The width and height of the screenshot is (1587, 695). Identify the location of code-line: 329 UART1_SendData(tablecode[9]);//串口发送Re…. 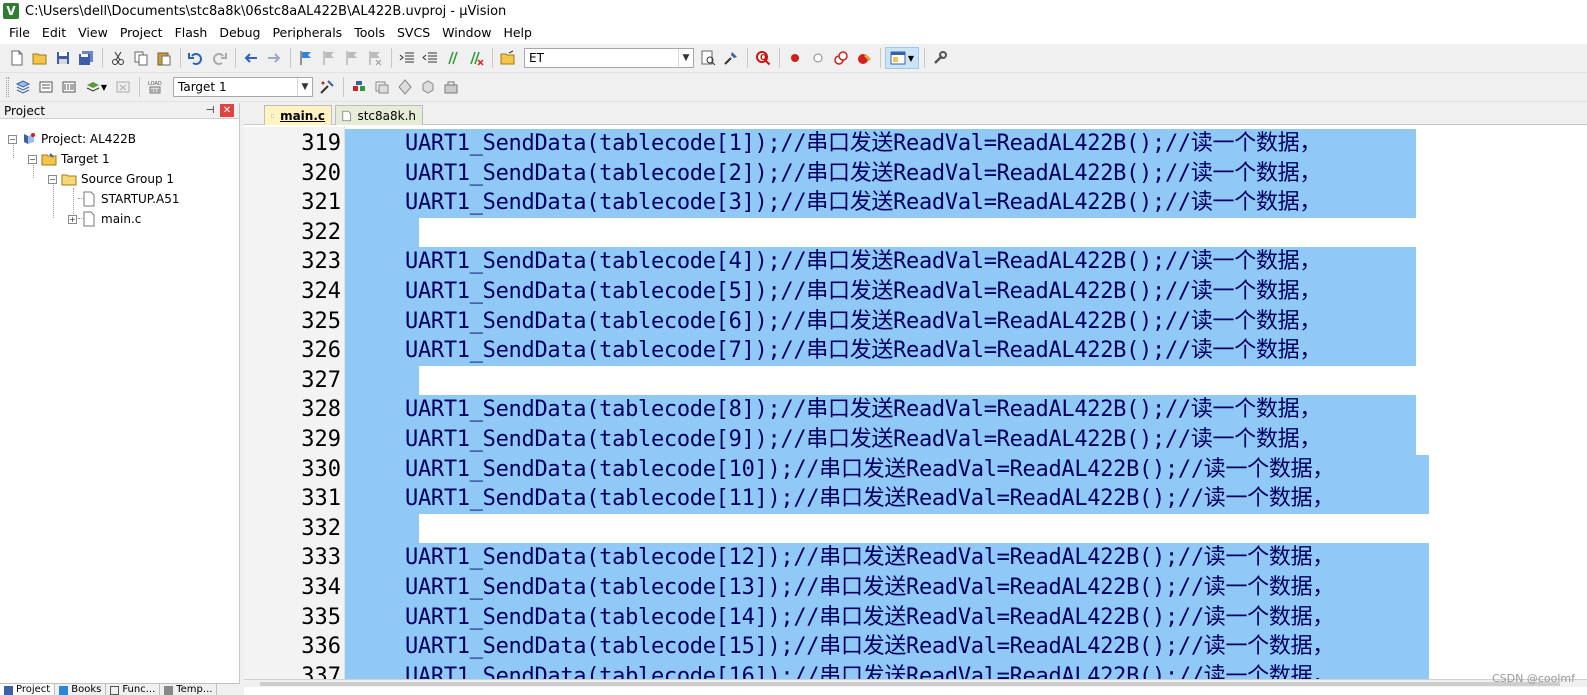
(915, 440).